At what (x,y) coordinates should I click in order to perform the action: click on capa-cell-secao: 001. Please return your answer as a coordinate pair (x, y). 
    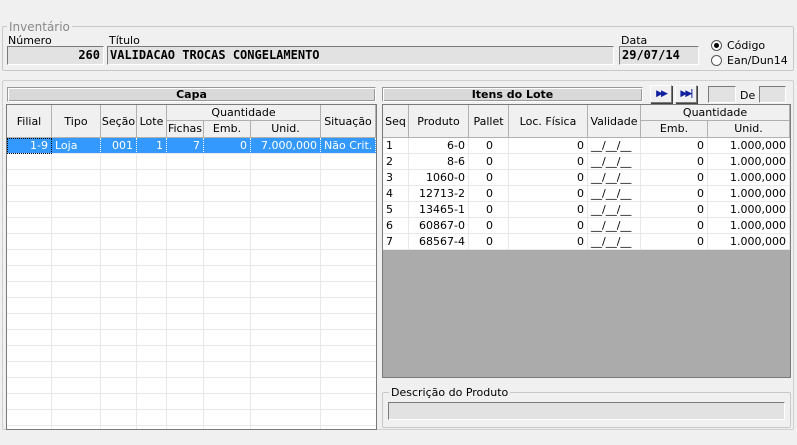
    Looking at the image, I should click on (119, 146).